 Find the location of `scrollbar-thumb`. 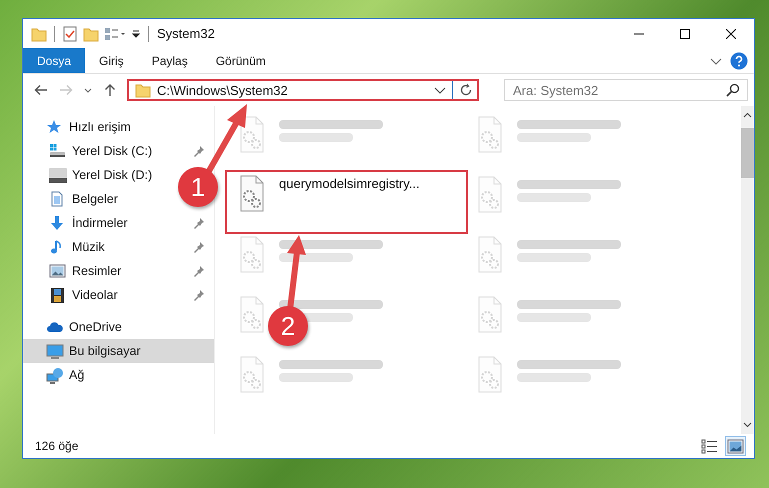

scrollbar-thumb is located at coordinates (747, 153).